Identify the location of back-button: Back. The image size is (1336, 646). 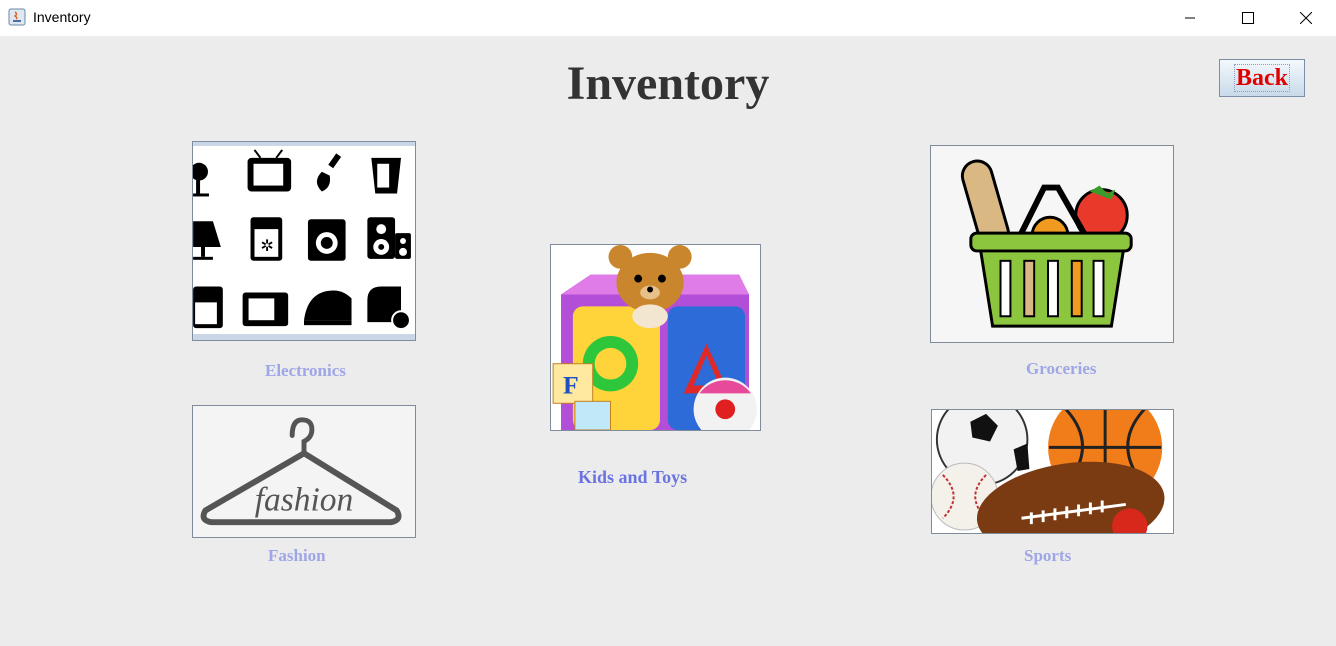
(1262, 78).